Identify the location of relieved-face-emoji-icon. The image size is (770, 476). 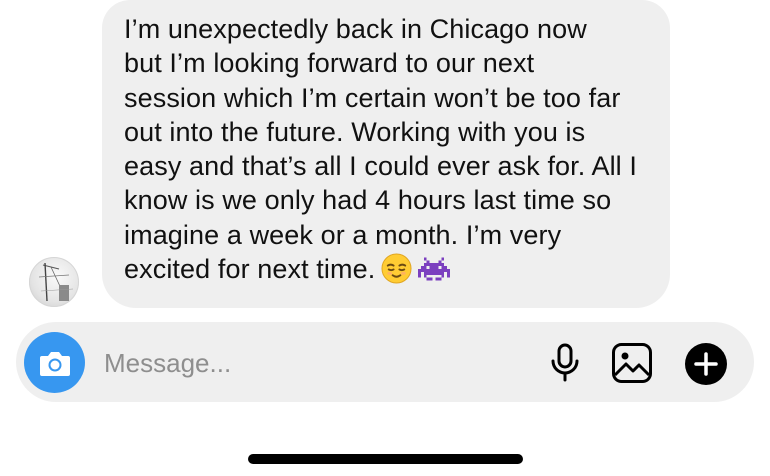
(396, 272).